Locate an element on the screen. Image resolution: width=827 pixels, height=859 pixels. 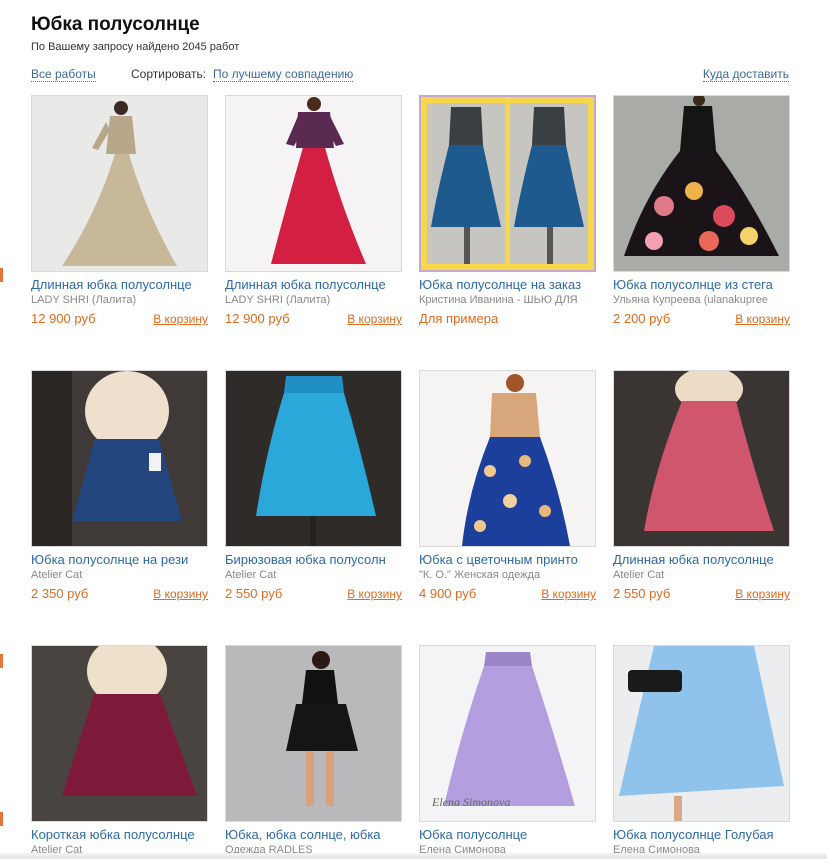
photo-watermark: Elena Simonova is located at coordinates (470, 802).